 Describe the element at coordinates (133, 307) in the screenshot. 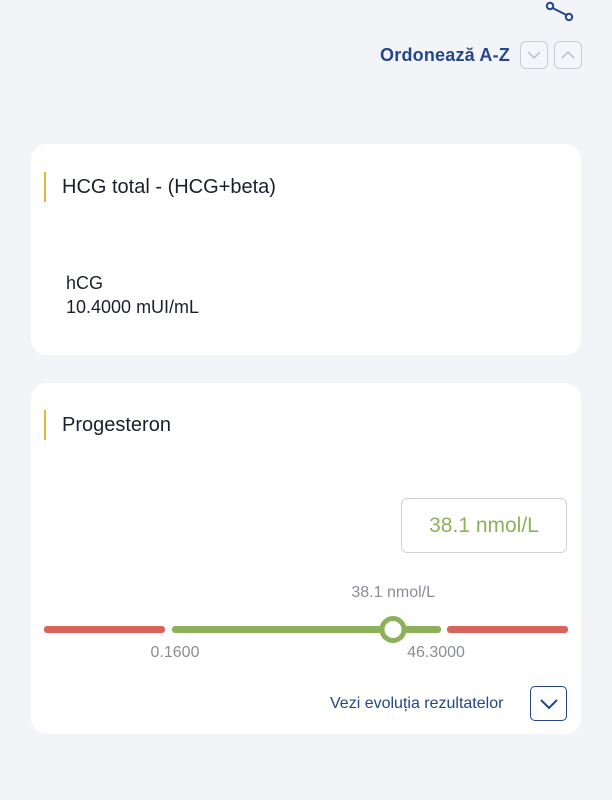

I see `parameter-value: 10.4000 mUI/mL` at that location.